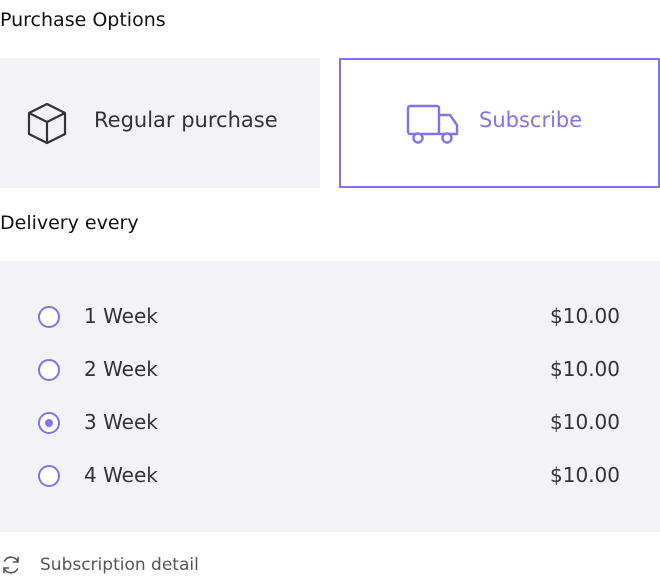 This screenshot has height=582, width=660. What do you see at coordinates (186, 120) in the screenshot?
I see `regular-purchase-label: Regular purchase` at bounding box center [186, 120].